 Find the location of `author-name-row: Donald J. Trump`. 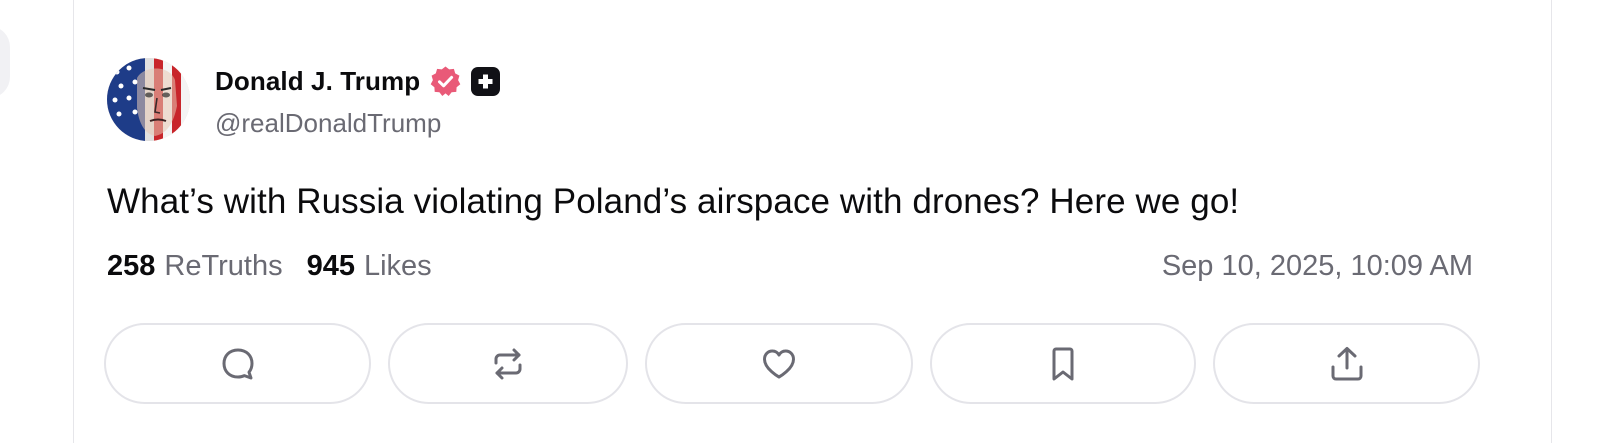

author-name-row: Donald J. Trump is located at coordinates (358, 81).